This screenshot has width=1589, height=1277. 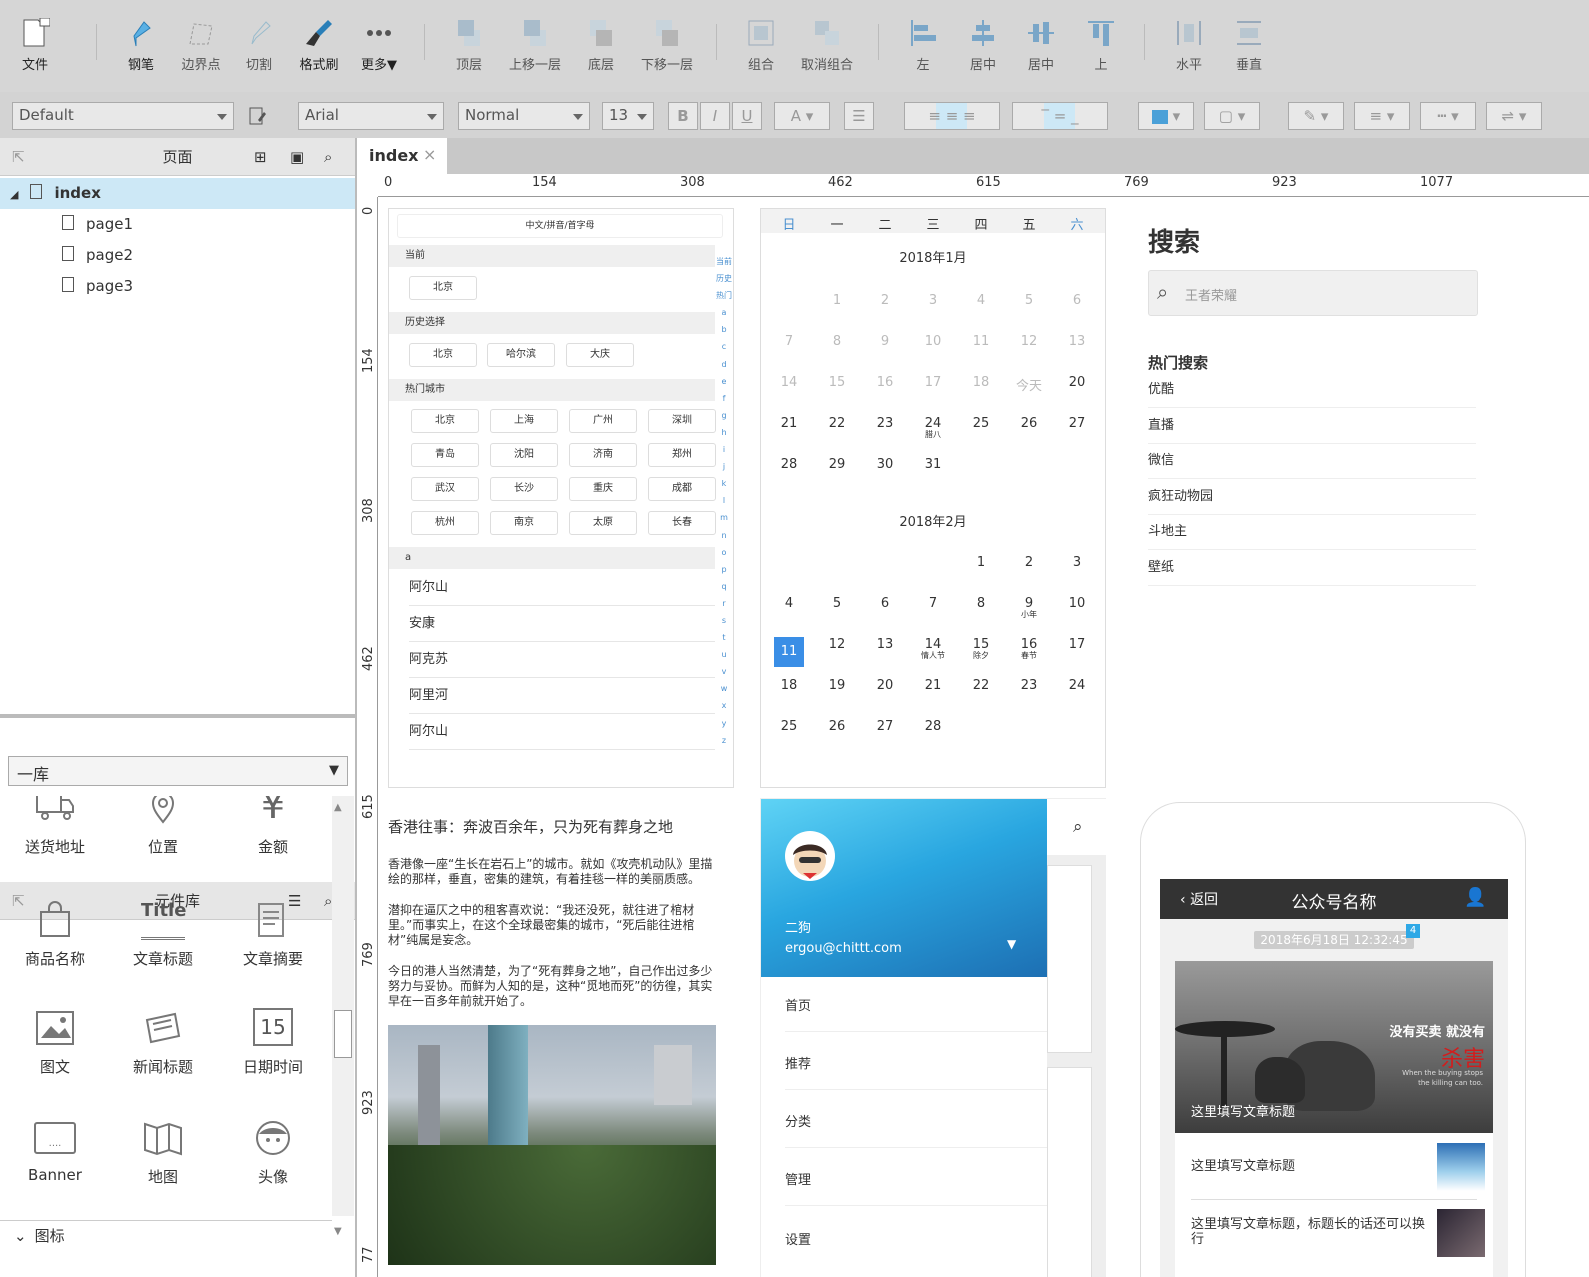 I want to click on library-item: 新闻标题, so click(x=163, y=1042).